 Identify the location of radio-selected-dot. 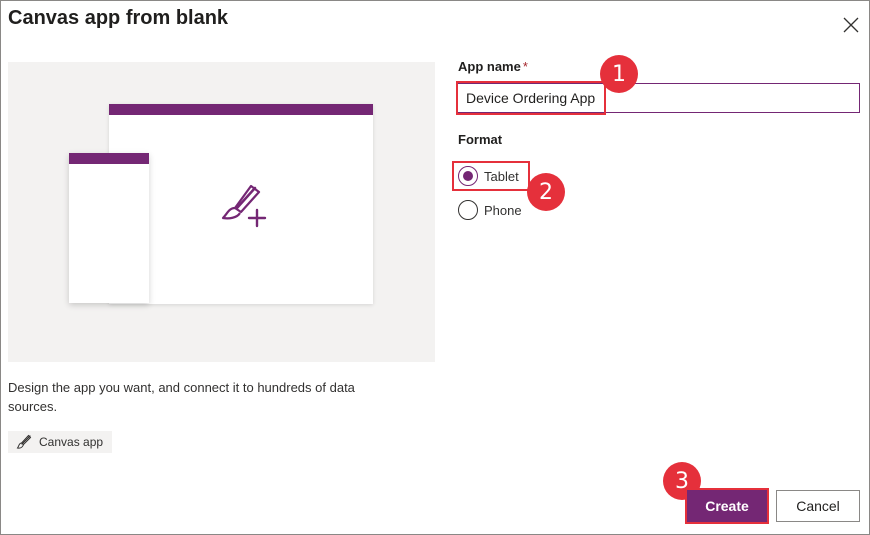
(468, 176).